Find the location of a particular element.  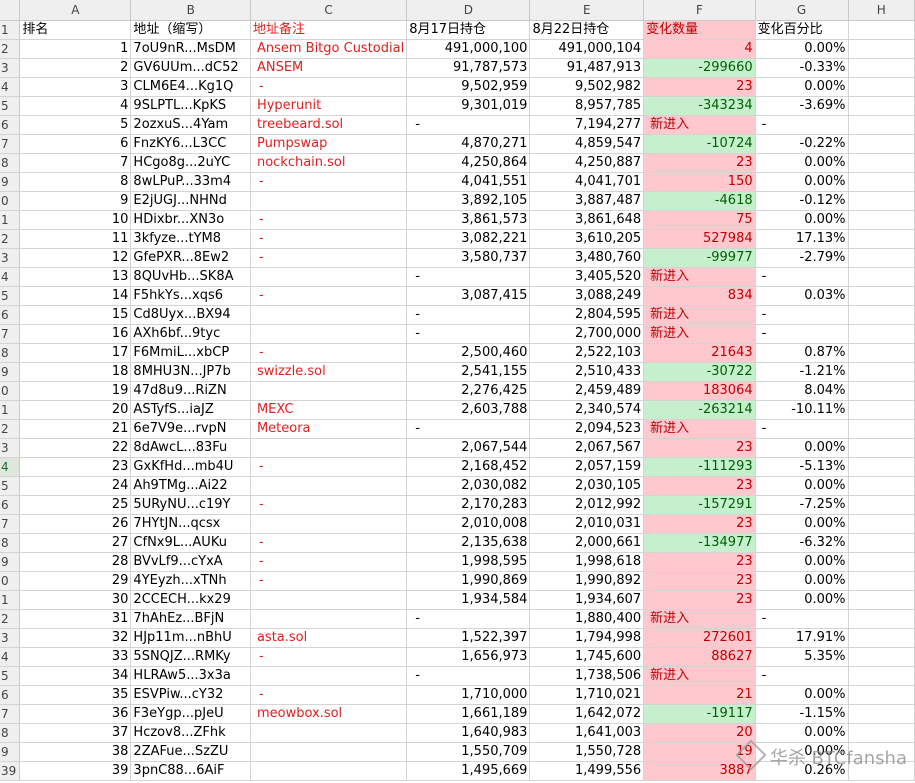

row-number: 2 is located at coordinates (10, 239).